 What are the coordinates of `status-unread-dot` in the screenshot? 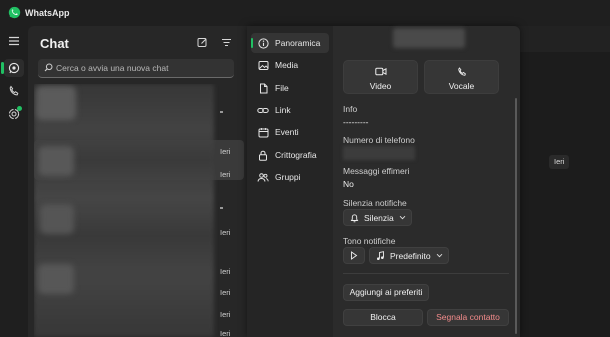 It's located at (19, 108).